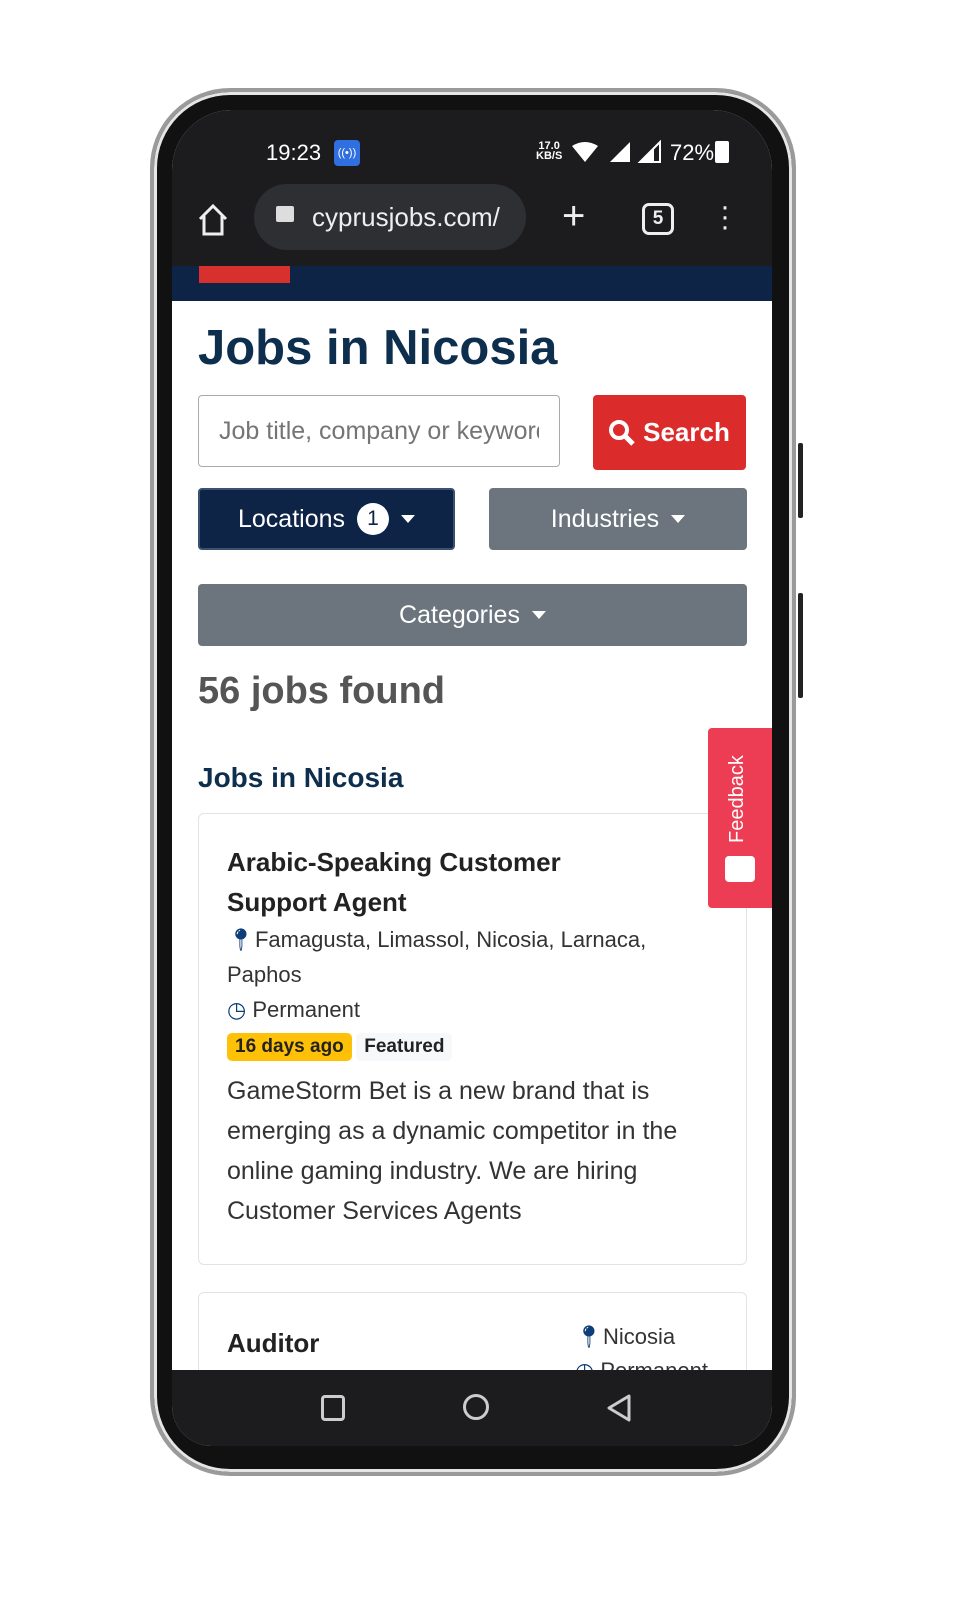  I want to click on job-locations-text: Nicosia, so click(639, 1336).